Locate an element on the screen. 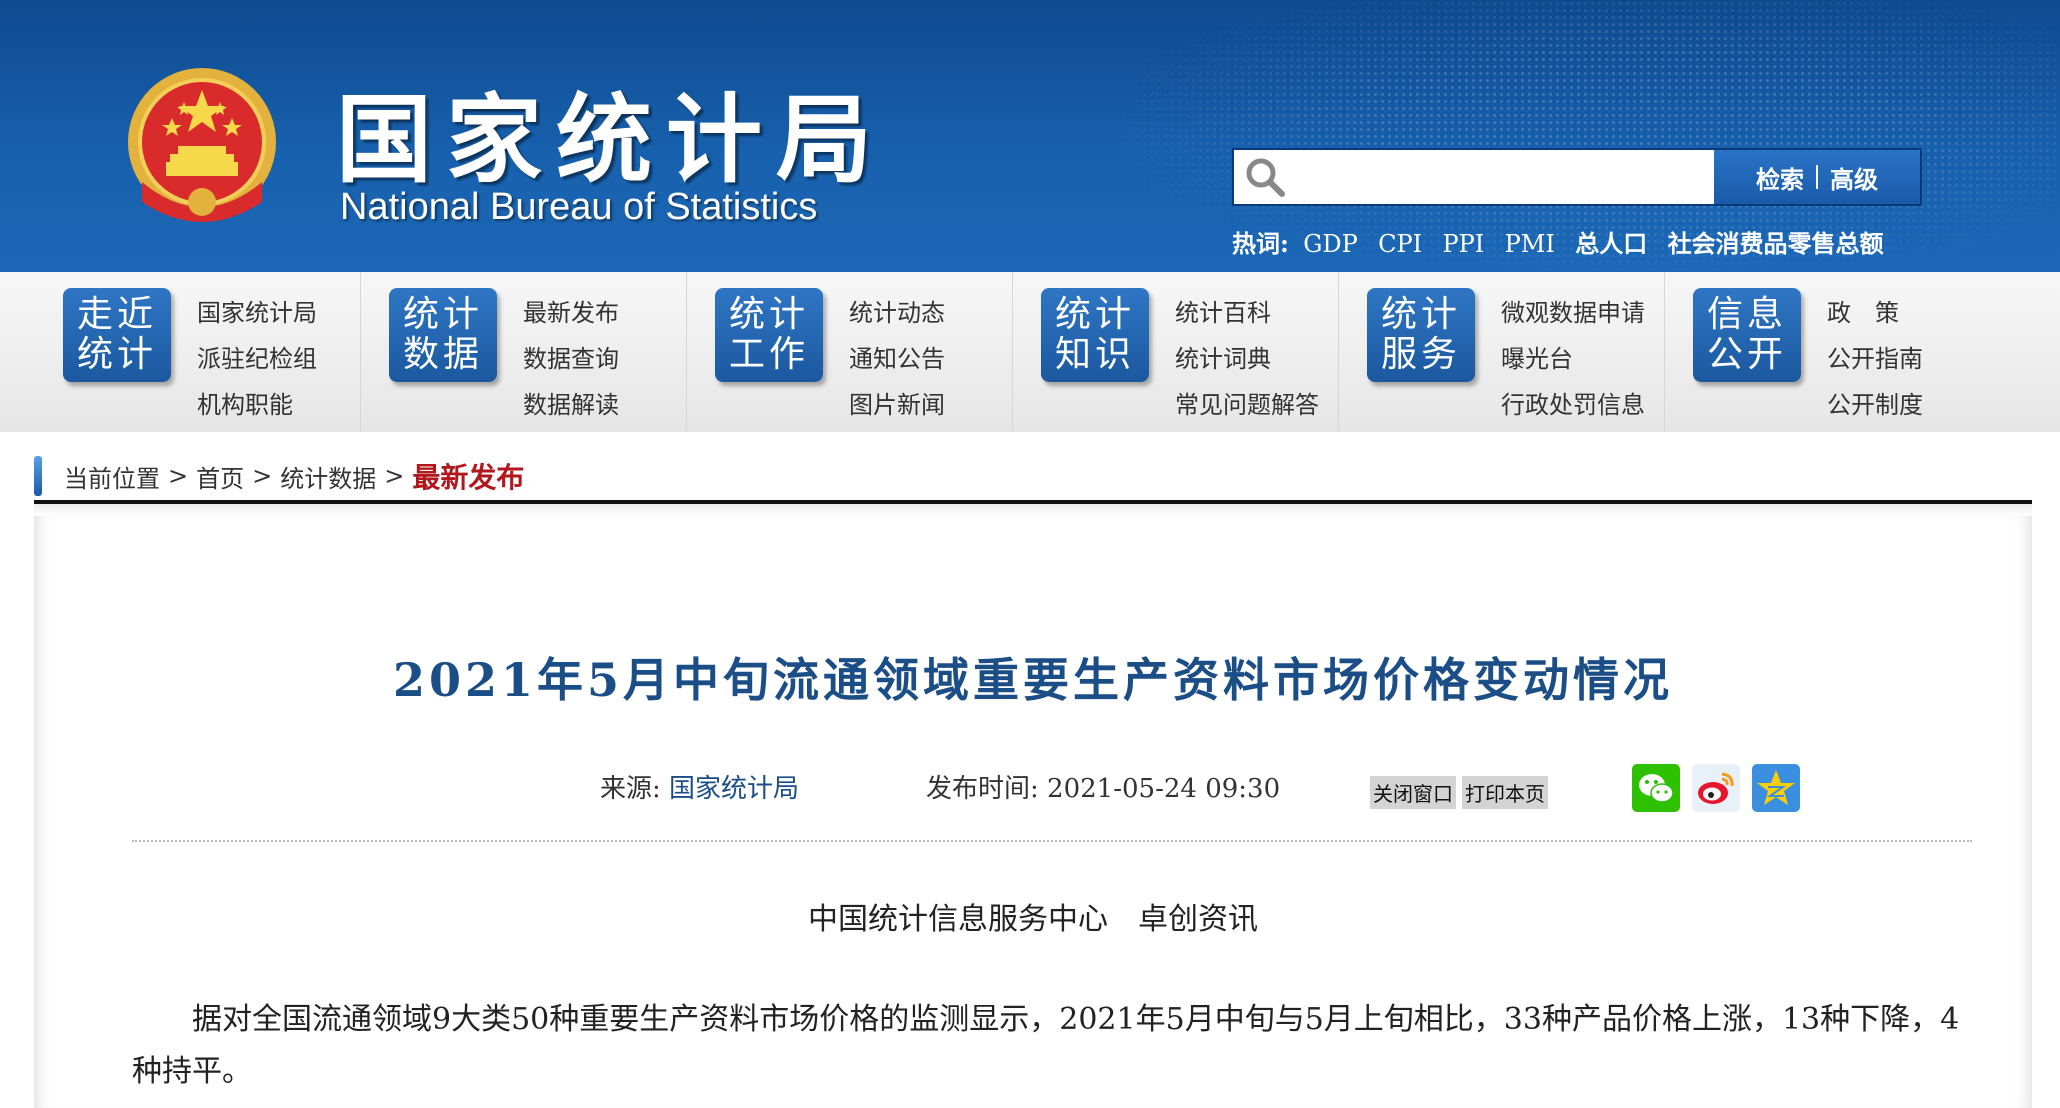 Image resolution: width=2060 pixels, height=1108 pixels. article-byline: 中国统计信息服务中心 卓创资讯 is located at coordinates (1033, 919).